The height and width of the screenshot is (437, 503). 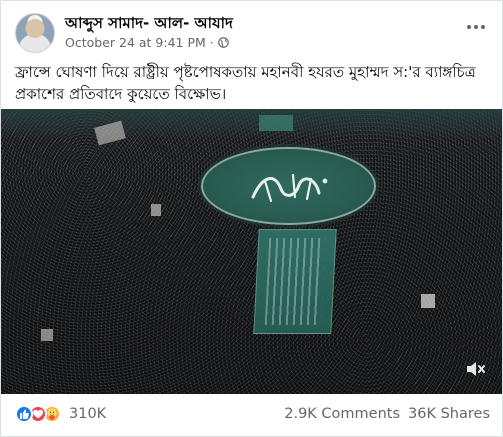 What do you see at coordinates (24, 414) in the screenshot?
I see `like-icon` at bounding box center [24, 414].